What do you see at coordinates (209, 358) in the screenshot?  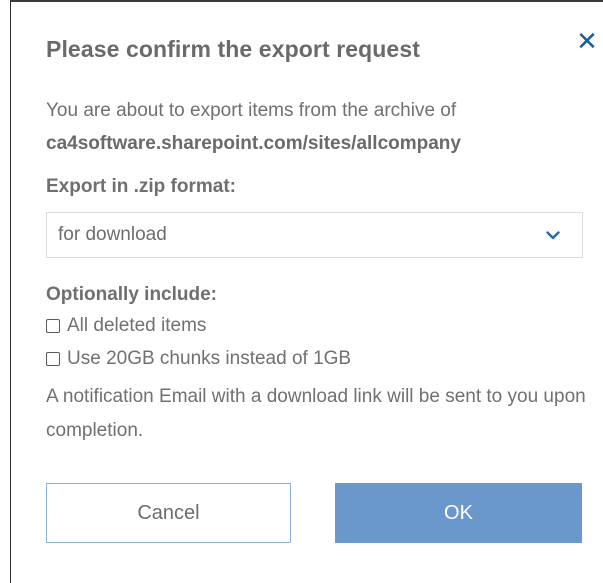 I see `option-label: Use 20GB chunks instead of 1GB` at bounding box center [209, 358].